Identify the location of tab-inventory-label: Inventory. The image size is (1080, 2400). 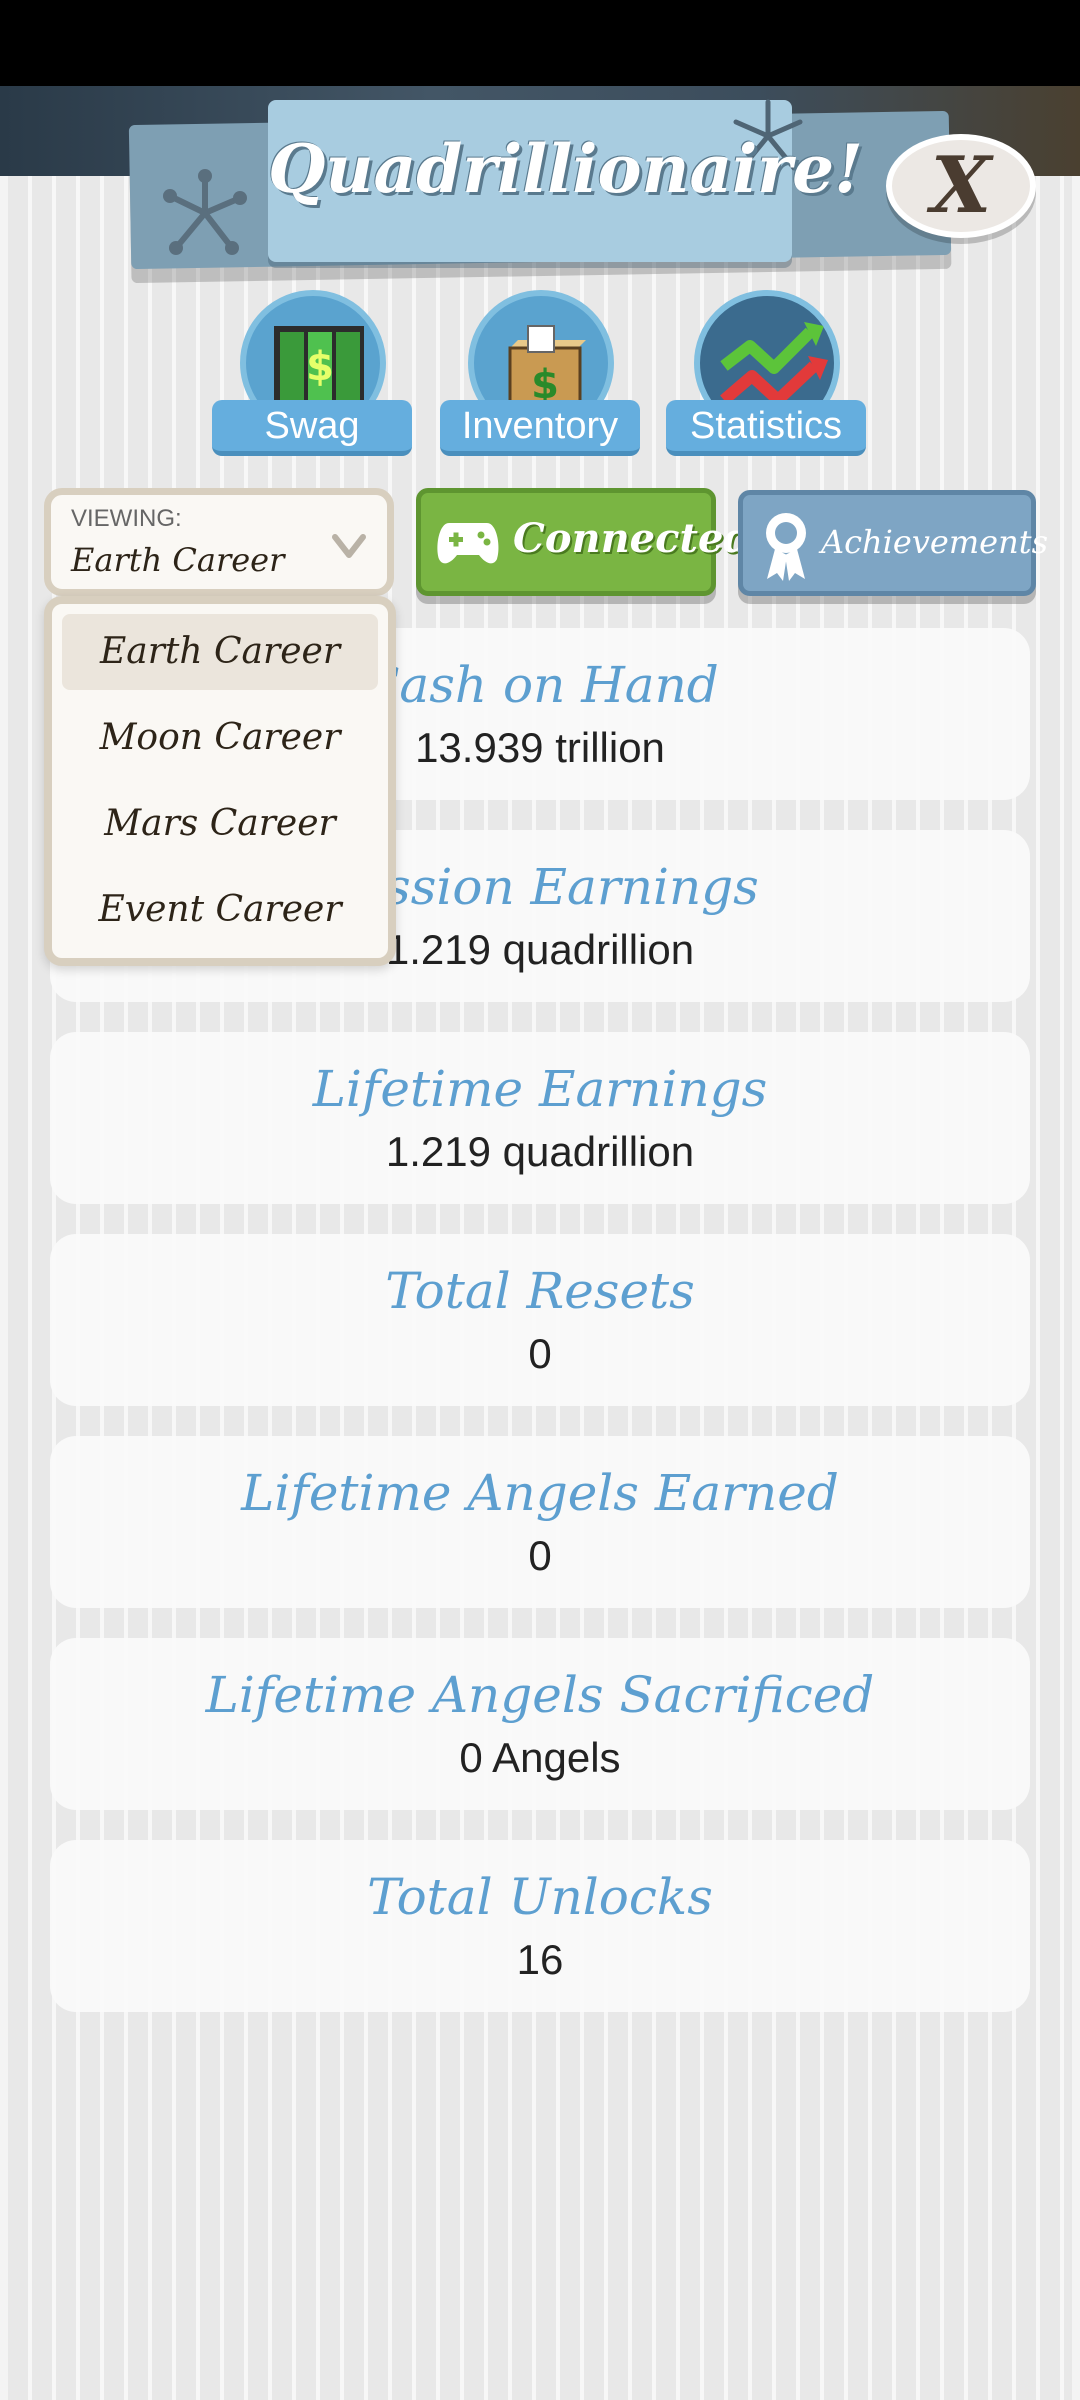
(540, 428).